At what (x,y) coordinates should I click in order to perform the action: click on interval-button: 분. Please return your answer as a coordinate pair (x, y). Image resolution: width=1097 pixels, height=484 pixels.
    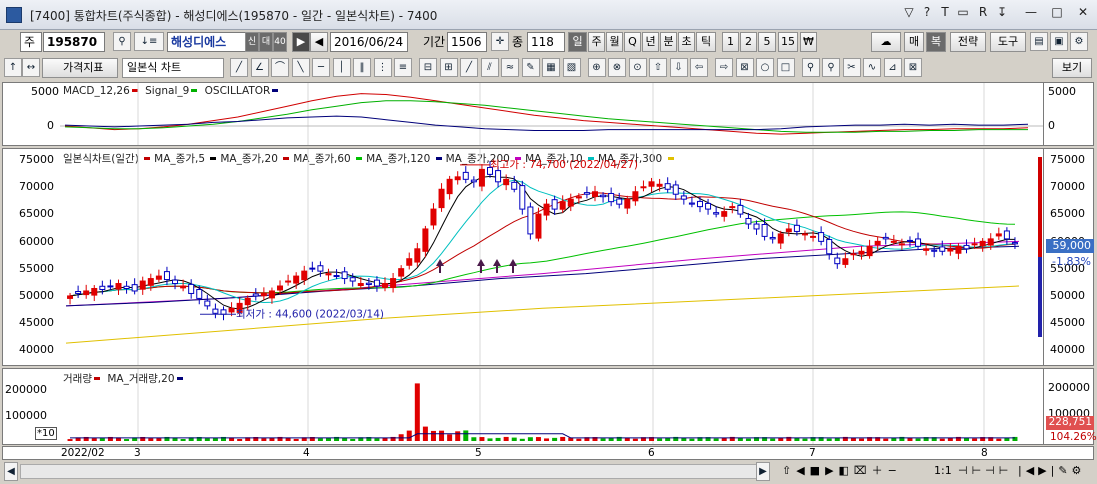
    Looking at the image, I should click on (668, 42).